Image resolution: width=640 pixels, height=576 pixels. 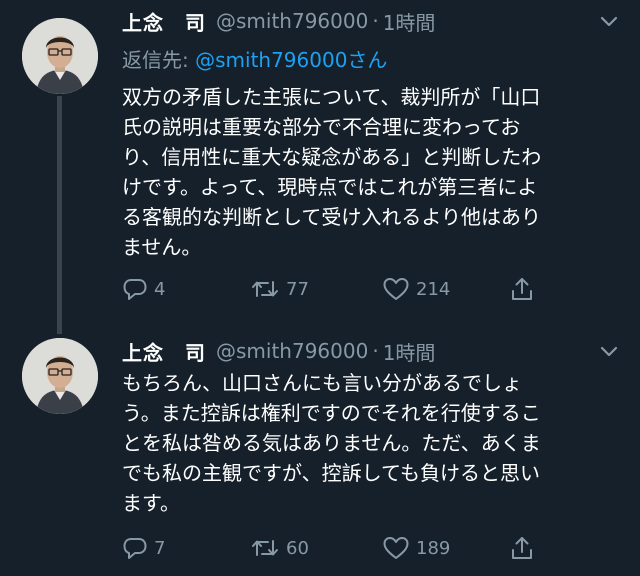 What do you see at coordinates (59, 215) in the screenshot?
I see `thread-connector-line` at bounding box center [59, 215].